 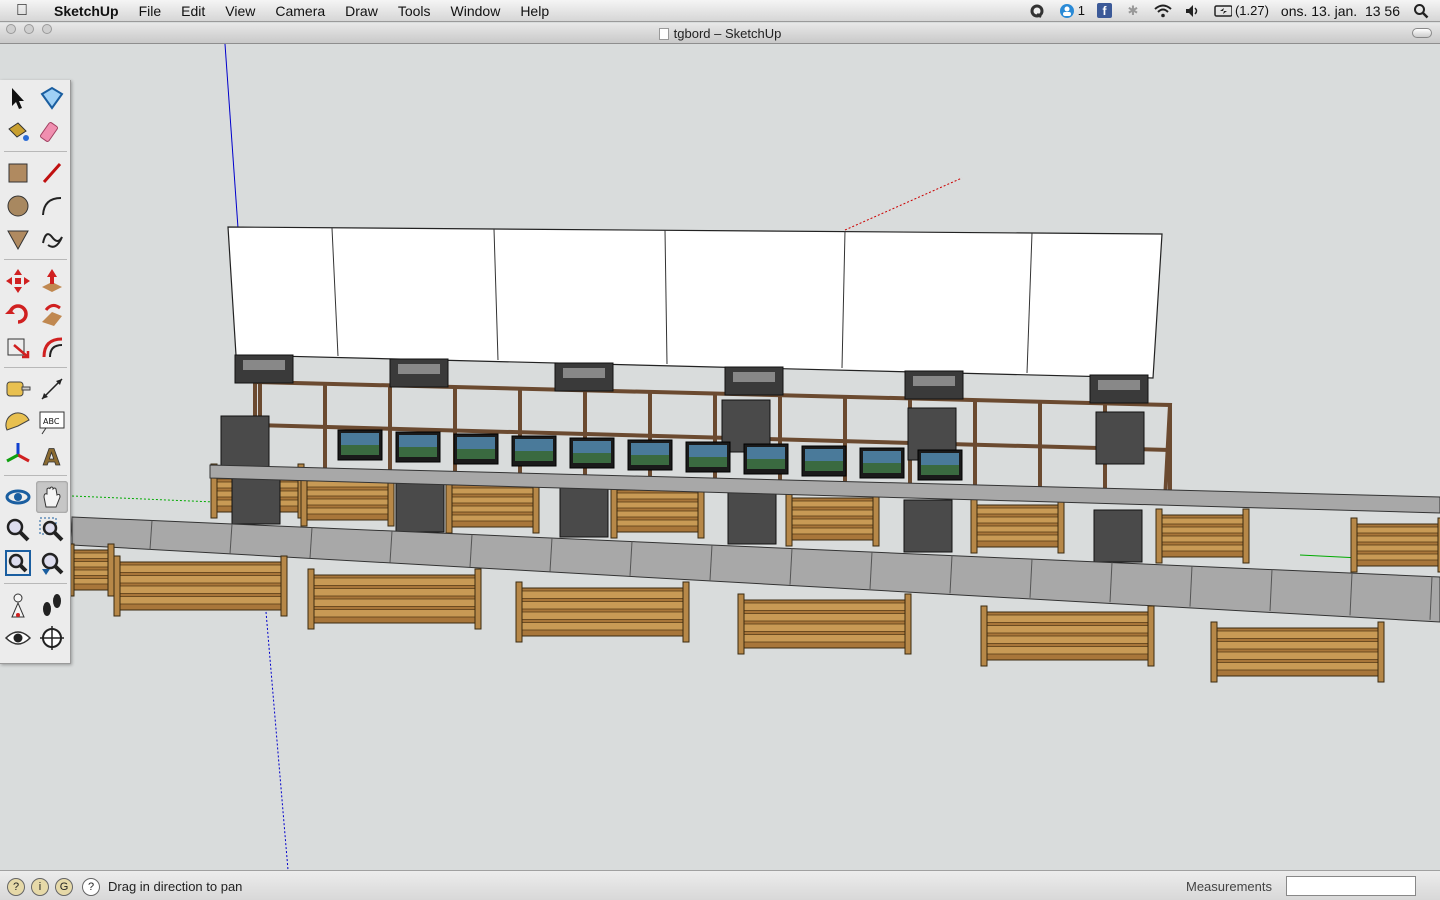 I want to click on palette-close-button, so click(x=11, y=29).